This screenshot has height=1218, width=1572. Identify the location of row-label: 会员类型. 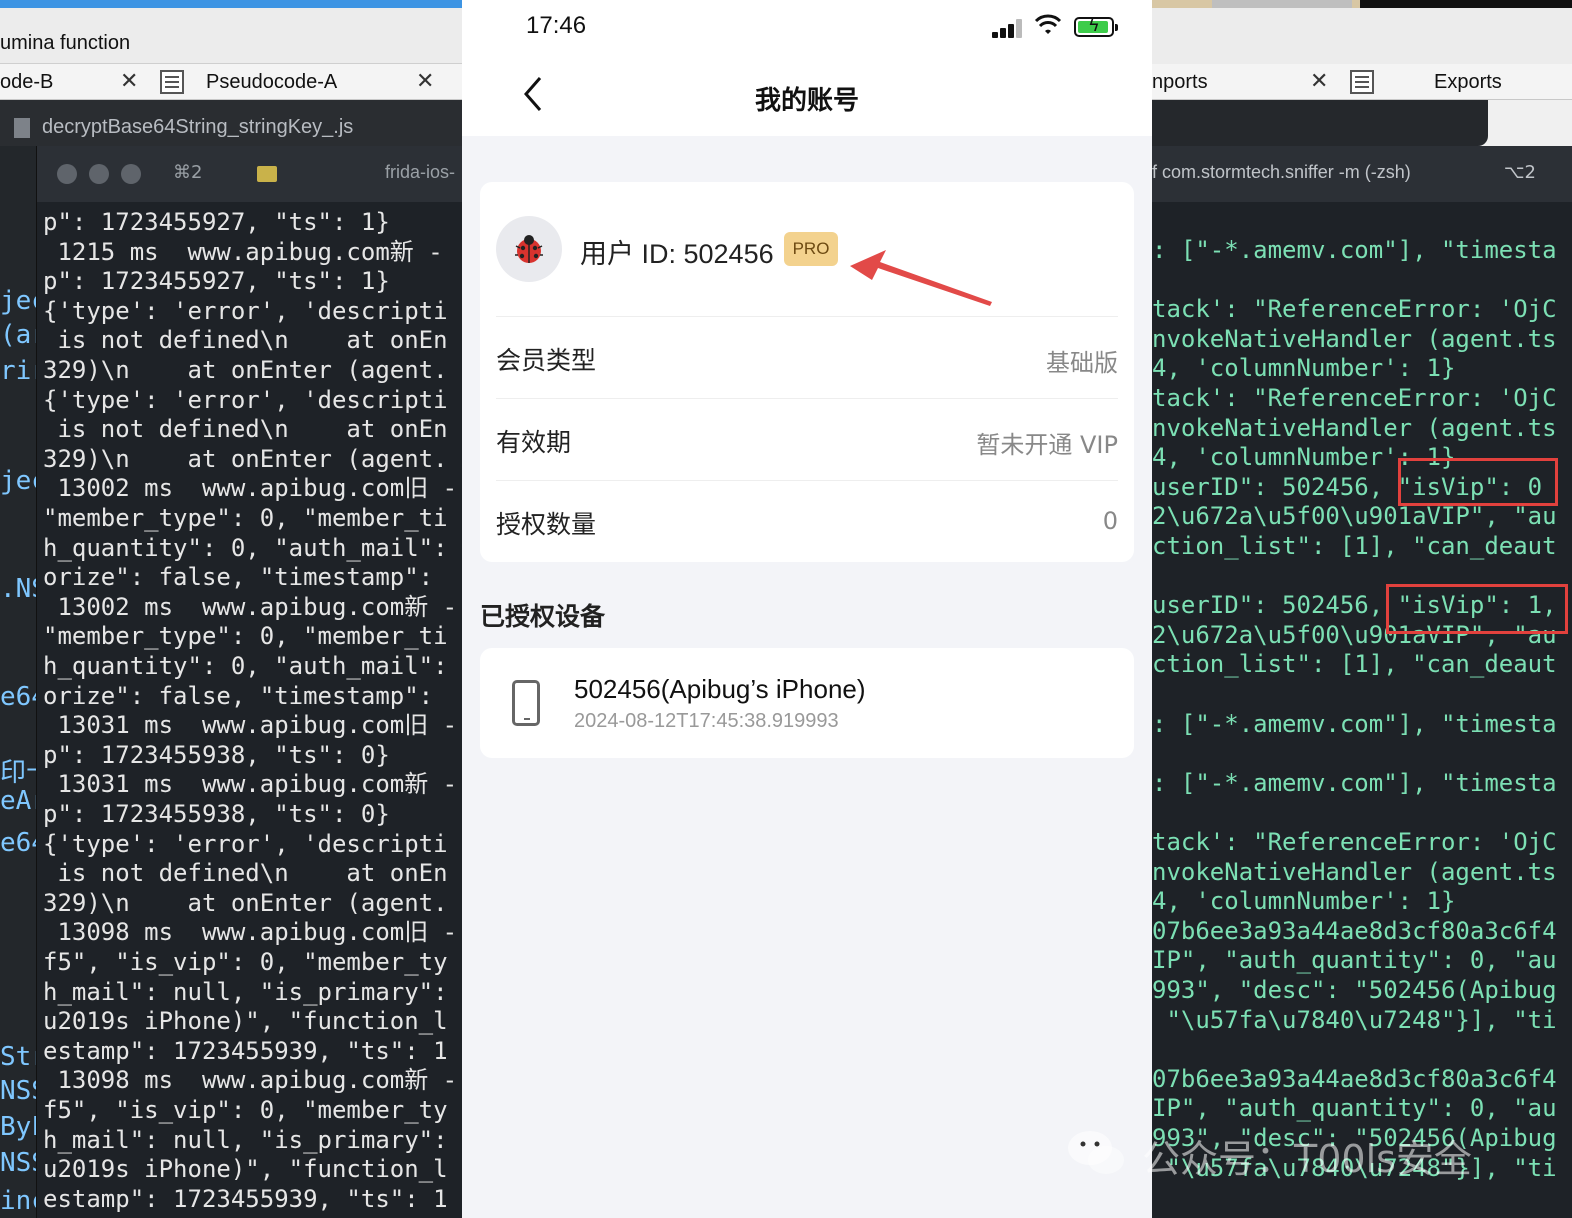
(546, 360).